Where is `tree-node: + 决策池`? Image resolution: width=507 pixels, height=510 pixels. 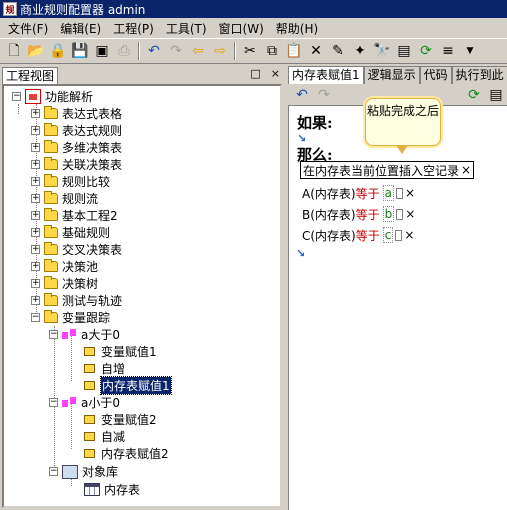 tree-node: + 决策池 is located at coordinates (64, 266).